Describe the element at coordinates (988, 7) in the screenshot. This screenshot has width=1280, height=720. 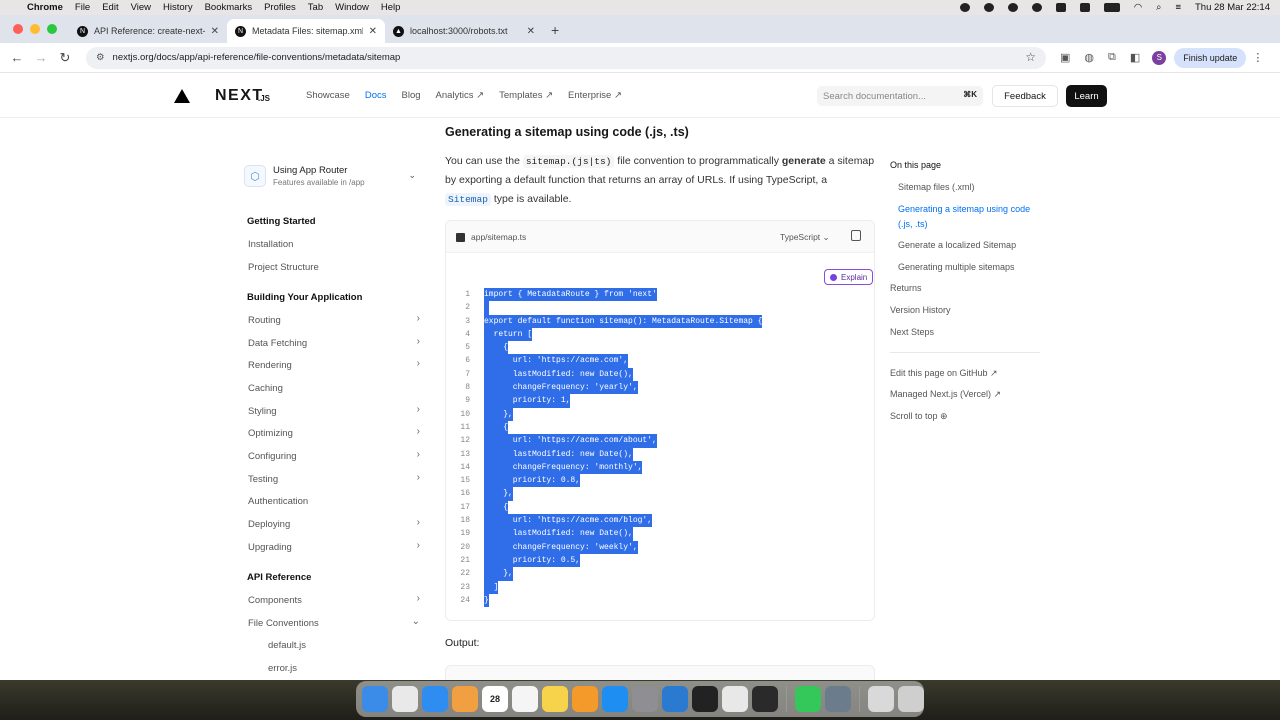
I see `moon-icon` at that location.